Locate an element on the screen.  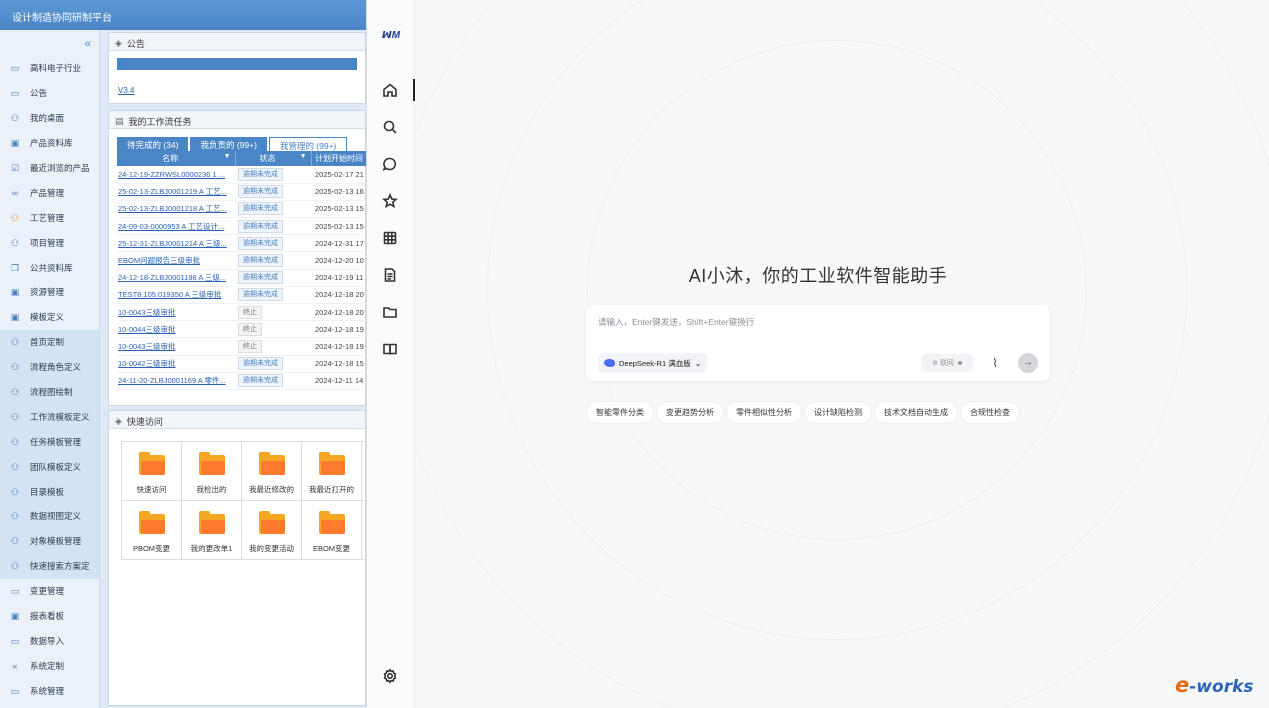
sidebar-item: ▭ 公告 is located at coordinates (49, 93).